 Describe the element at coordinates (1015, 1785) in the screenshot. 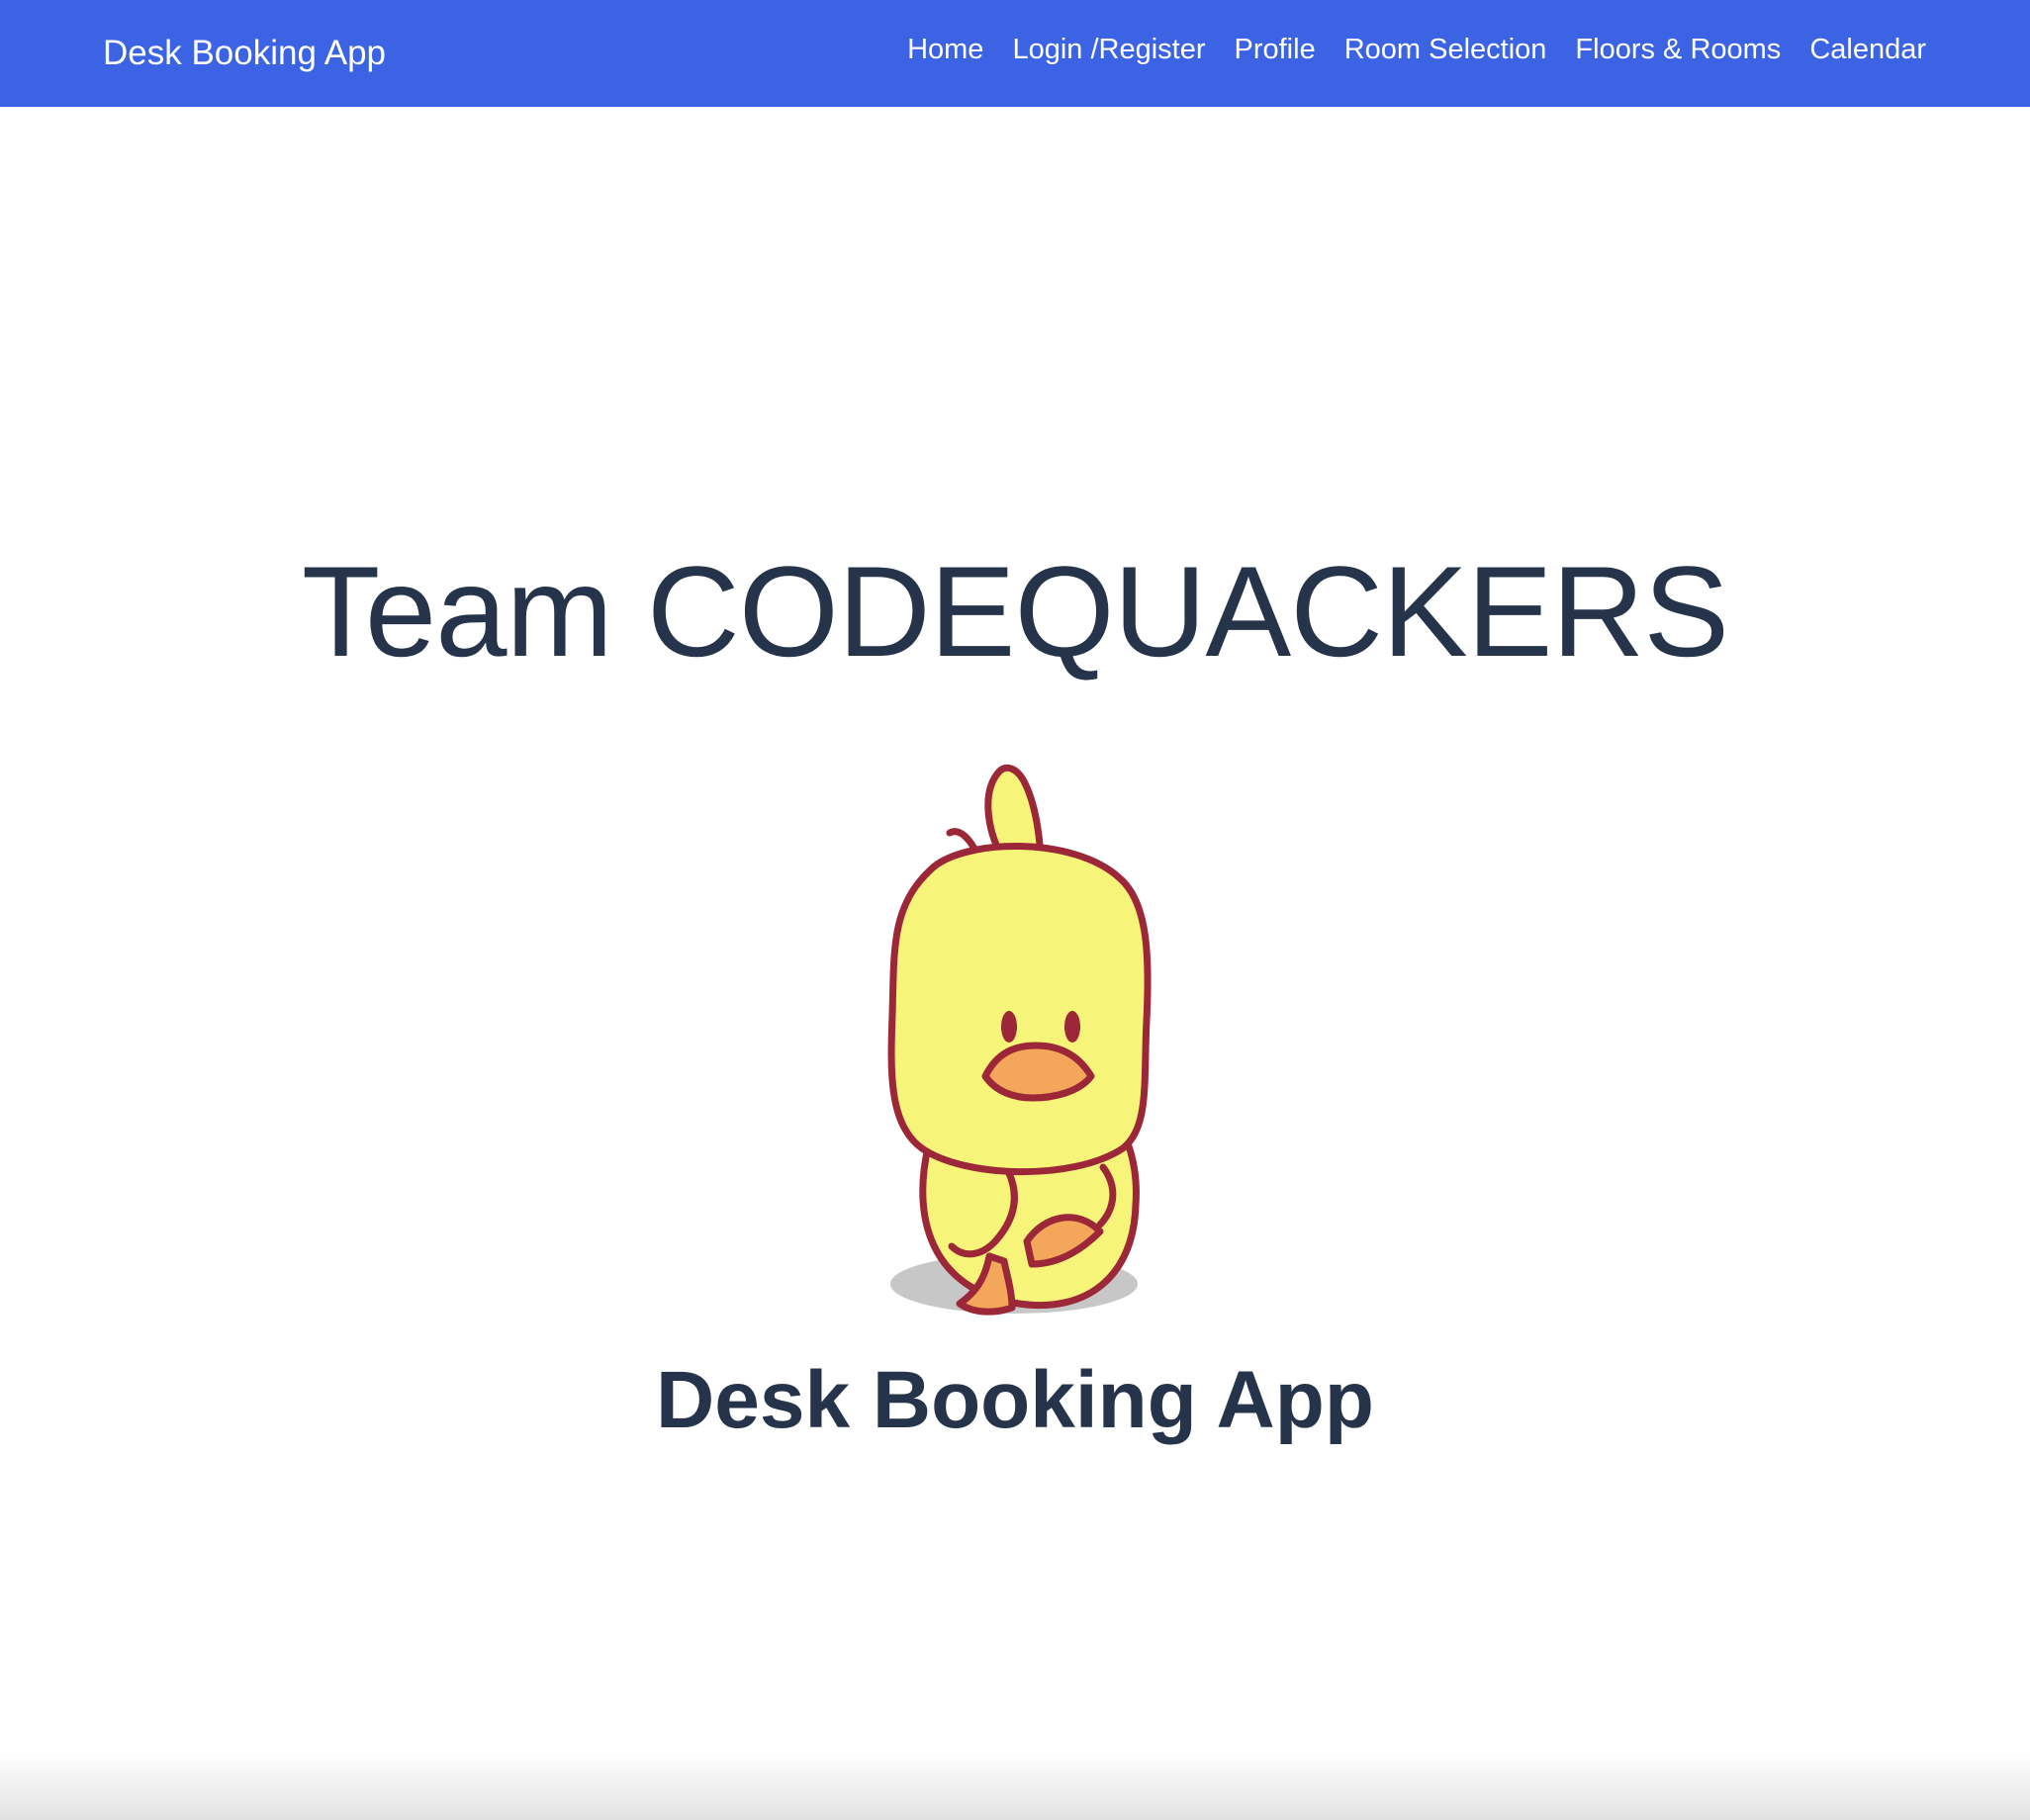

I see `bottom-fade-overlay` at that location.